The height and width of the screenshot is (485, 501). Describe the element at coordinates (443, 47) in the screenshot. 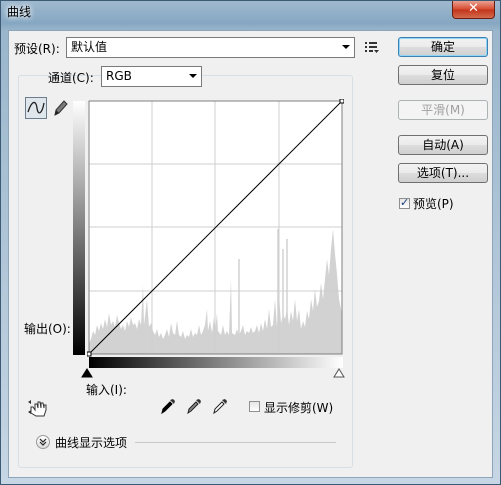

I see `ok-button: 确定` at that location.